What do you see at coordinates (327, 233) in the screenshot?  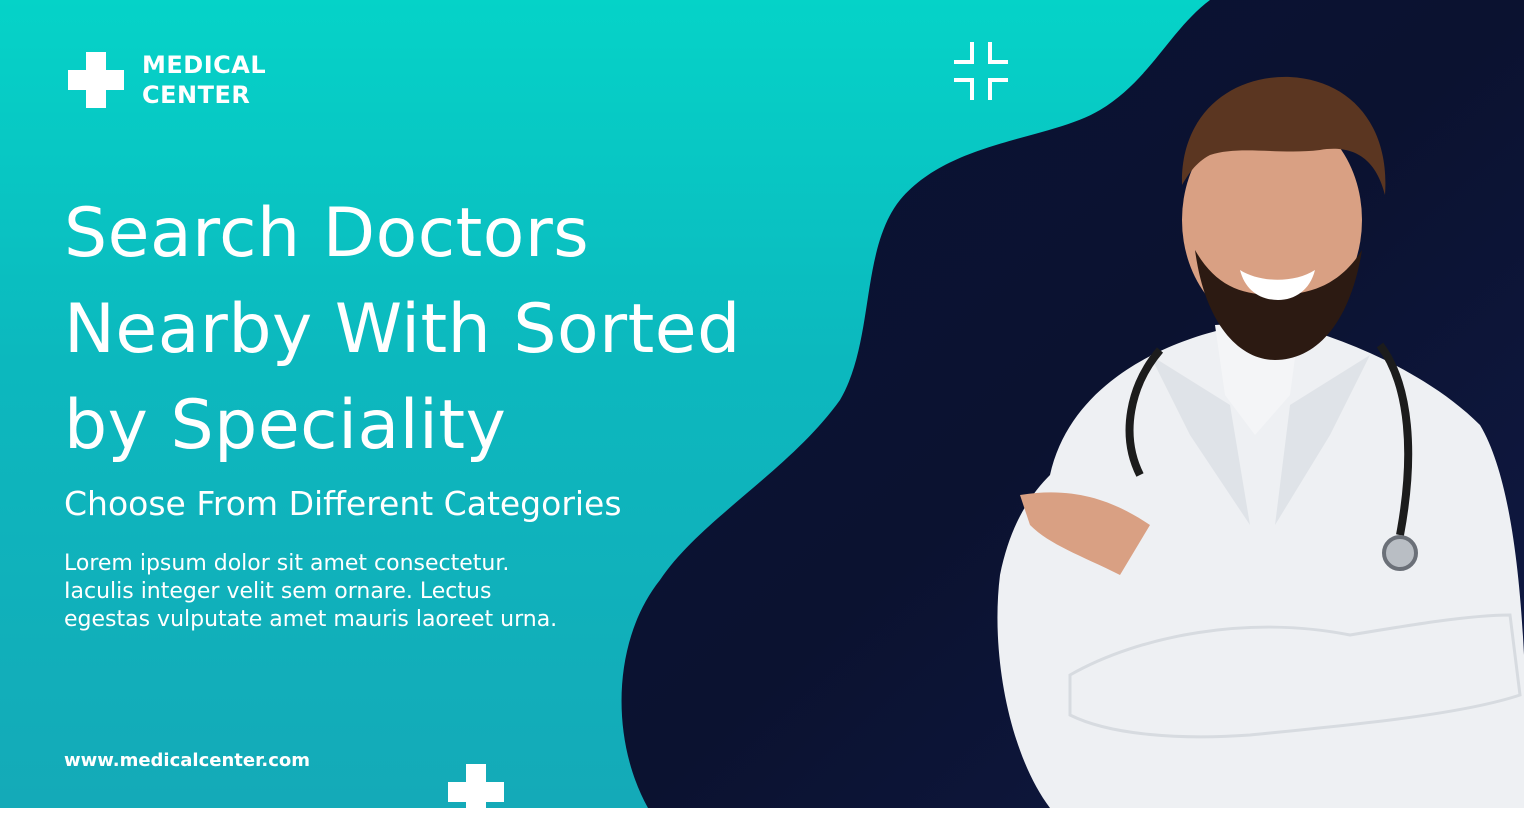 I see `hero-title-line1: Search Doctors` at bounding box center [327, 233].